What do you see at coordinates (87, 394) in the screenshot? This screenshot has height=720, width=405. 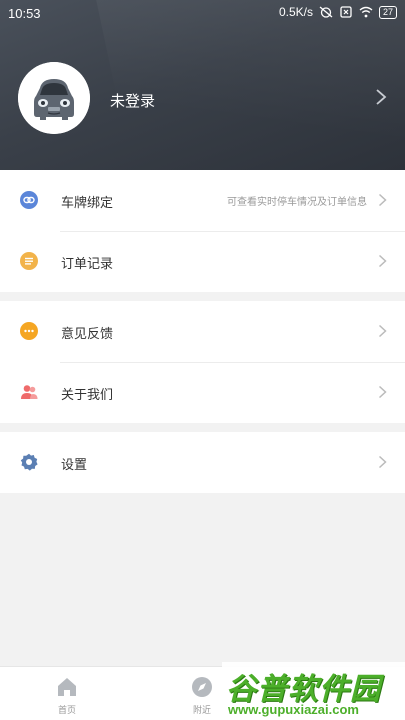 I see `menu-label: 关于我们` at bounding box center [87, 394].